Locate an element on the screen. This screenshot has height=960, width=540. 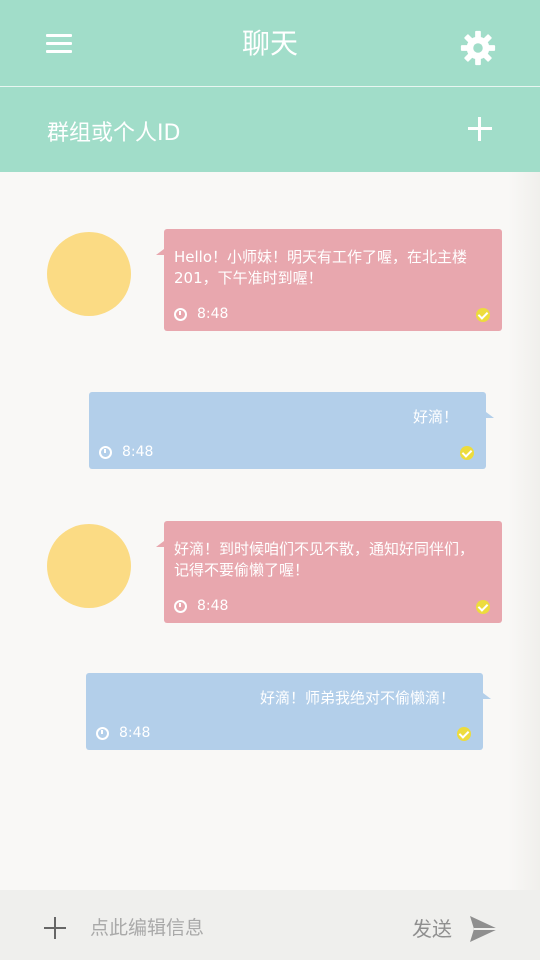
paper-plane-icon is located at coordinates (484, 929).